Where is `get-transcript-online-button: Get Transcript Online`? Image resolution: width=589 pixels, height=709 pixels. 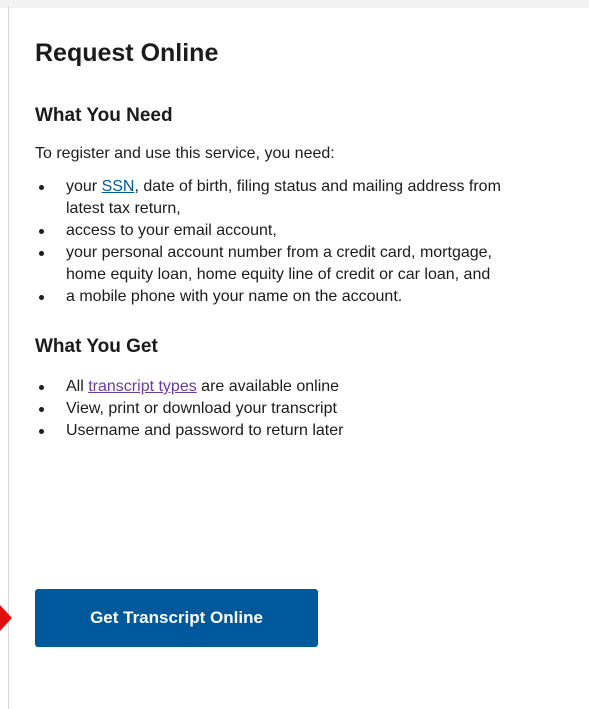 get-transcript-online-button: Get Transcript Online is located at coordinates (176, 618).